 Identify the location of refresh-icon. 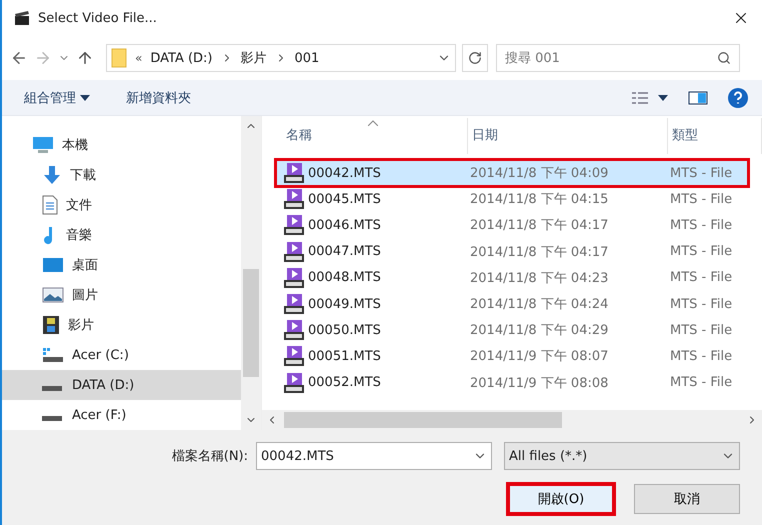
(475, 58).